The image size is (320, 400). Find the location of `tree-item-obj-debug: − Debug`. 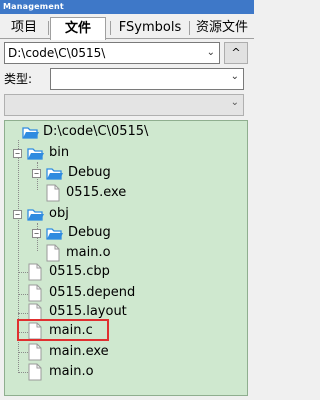

tree-item-obj-debug: − Debug is located at coordinates (121, 233).